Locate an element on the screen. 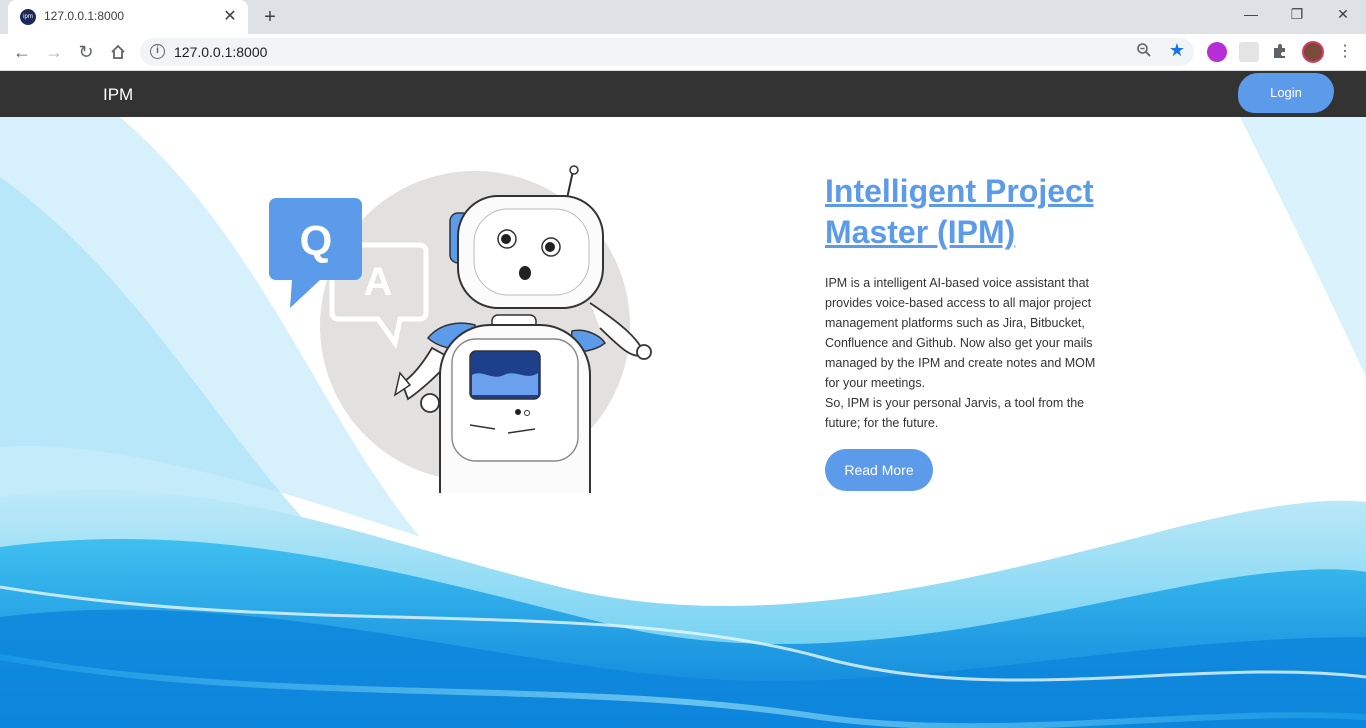  minimize-icon: — is located at coordinates (1251, 15).